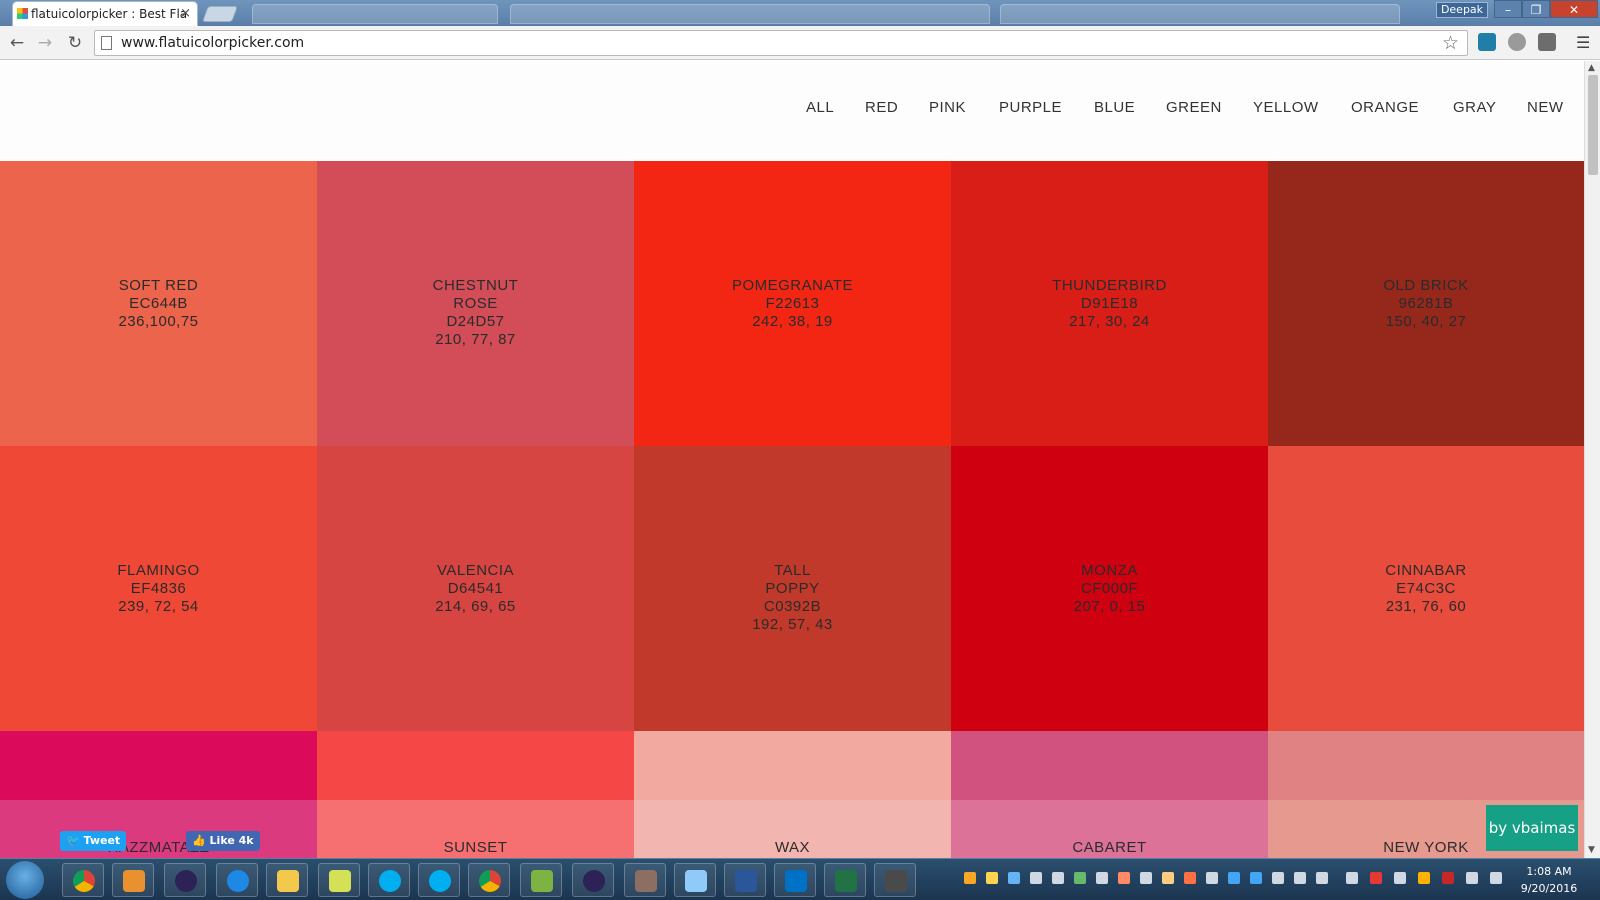  I want to click on taskbar-skype-button, so click(389, 880).